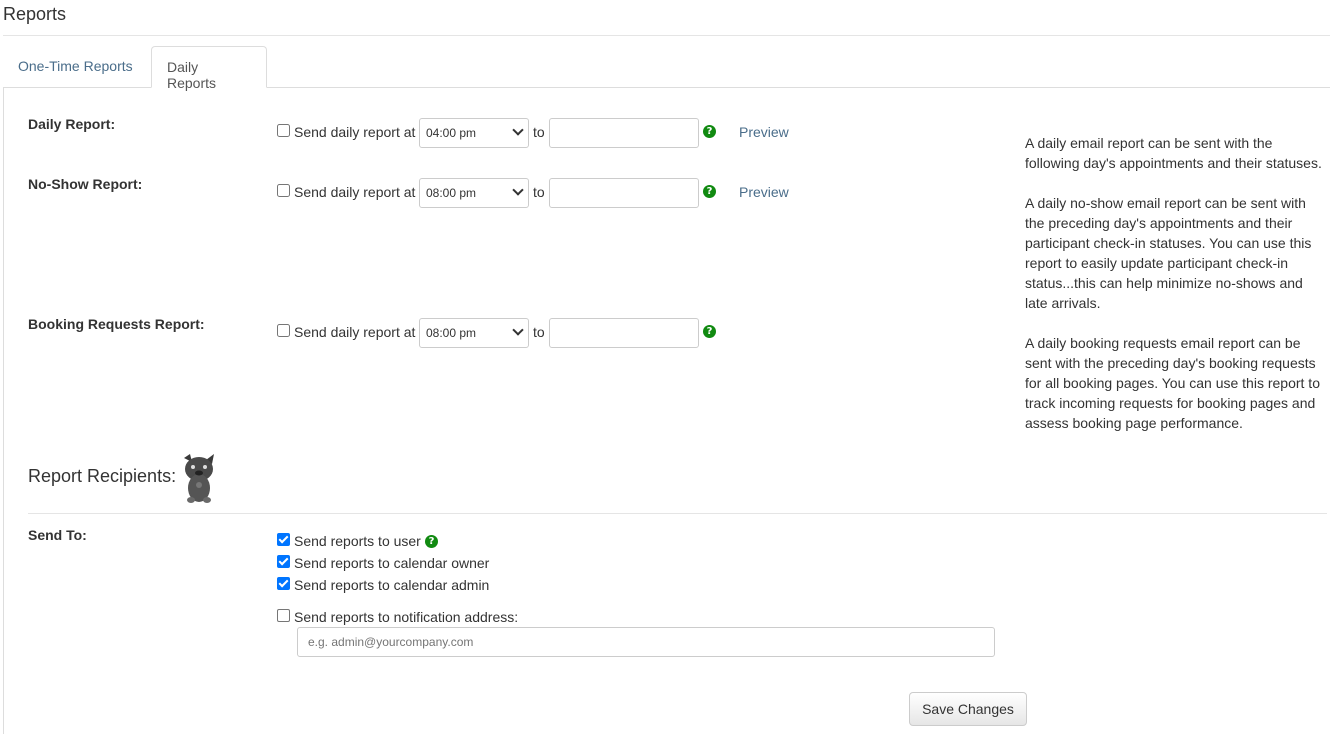 Image resolution: width=1330 pixels, height=734 pixels. What do you see at coordinates (451, 193) in the screenshot?
I see `no-show-report-time-value: 08:00 pm` at bounding box center [451, 193].